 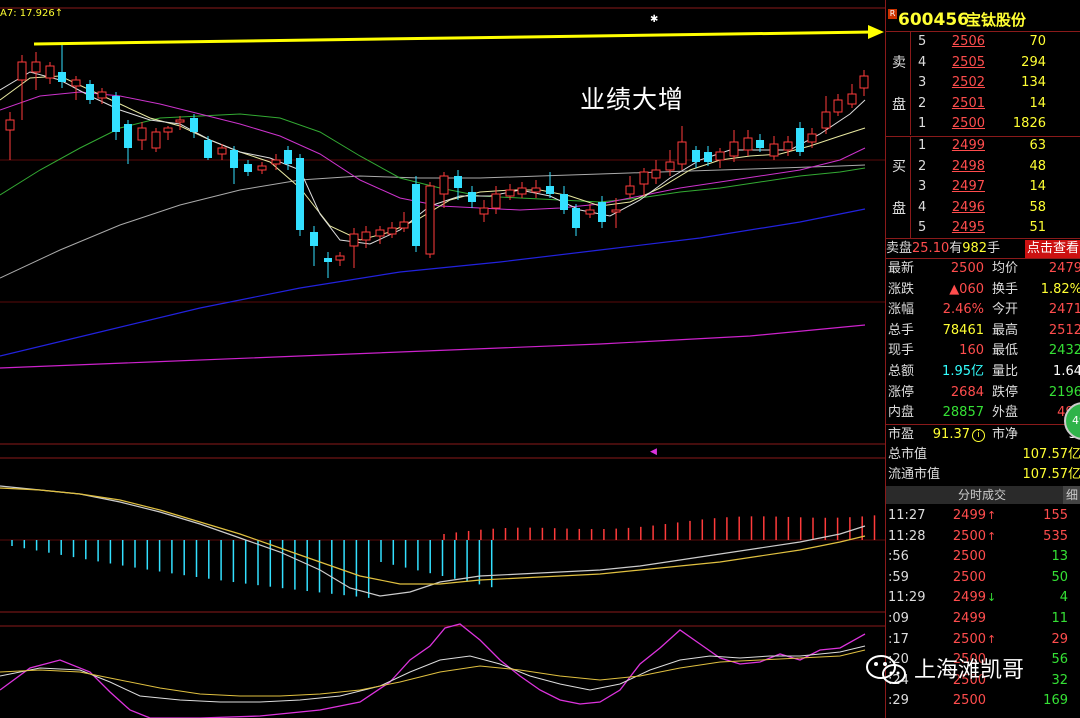 What do you see at coordinates (901, 310) in the screenshot?
I see `stat-label: 涨幅` at bounding box center [901, 310].